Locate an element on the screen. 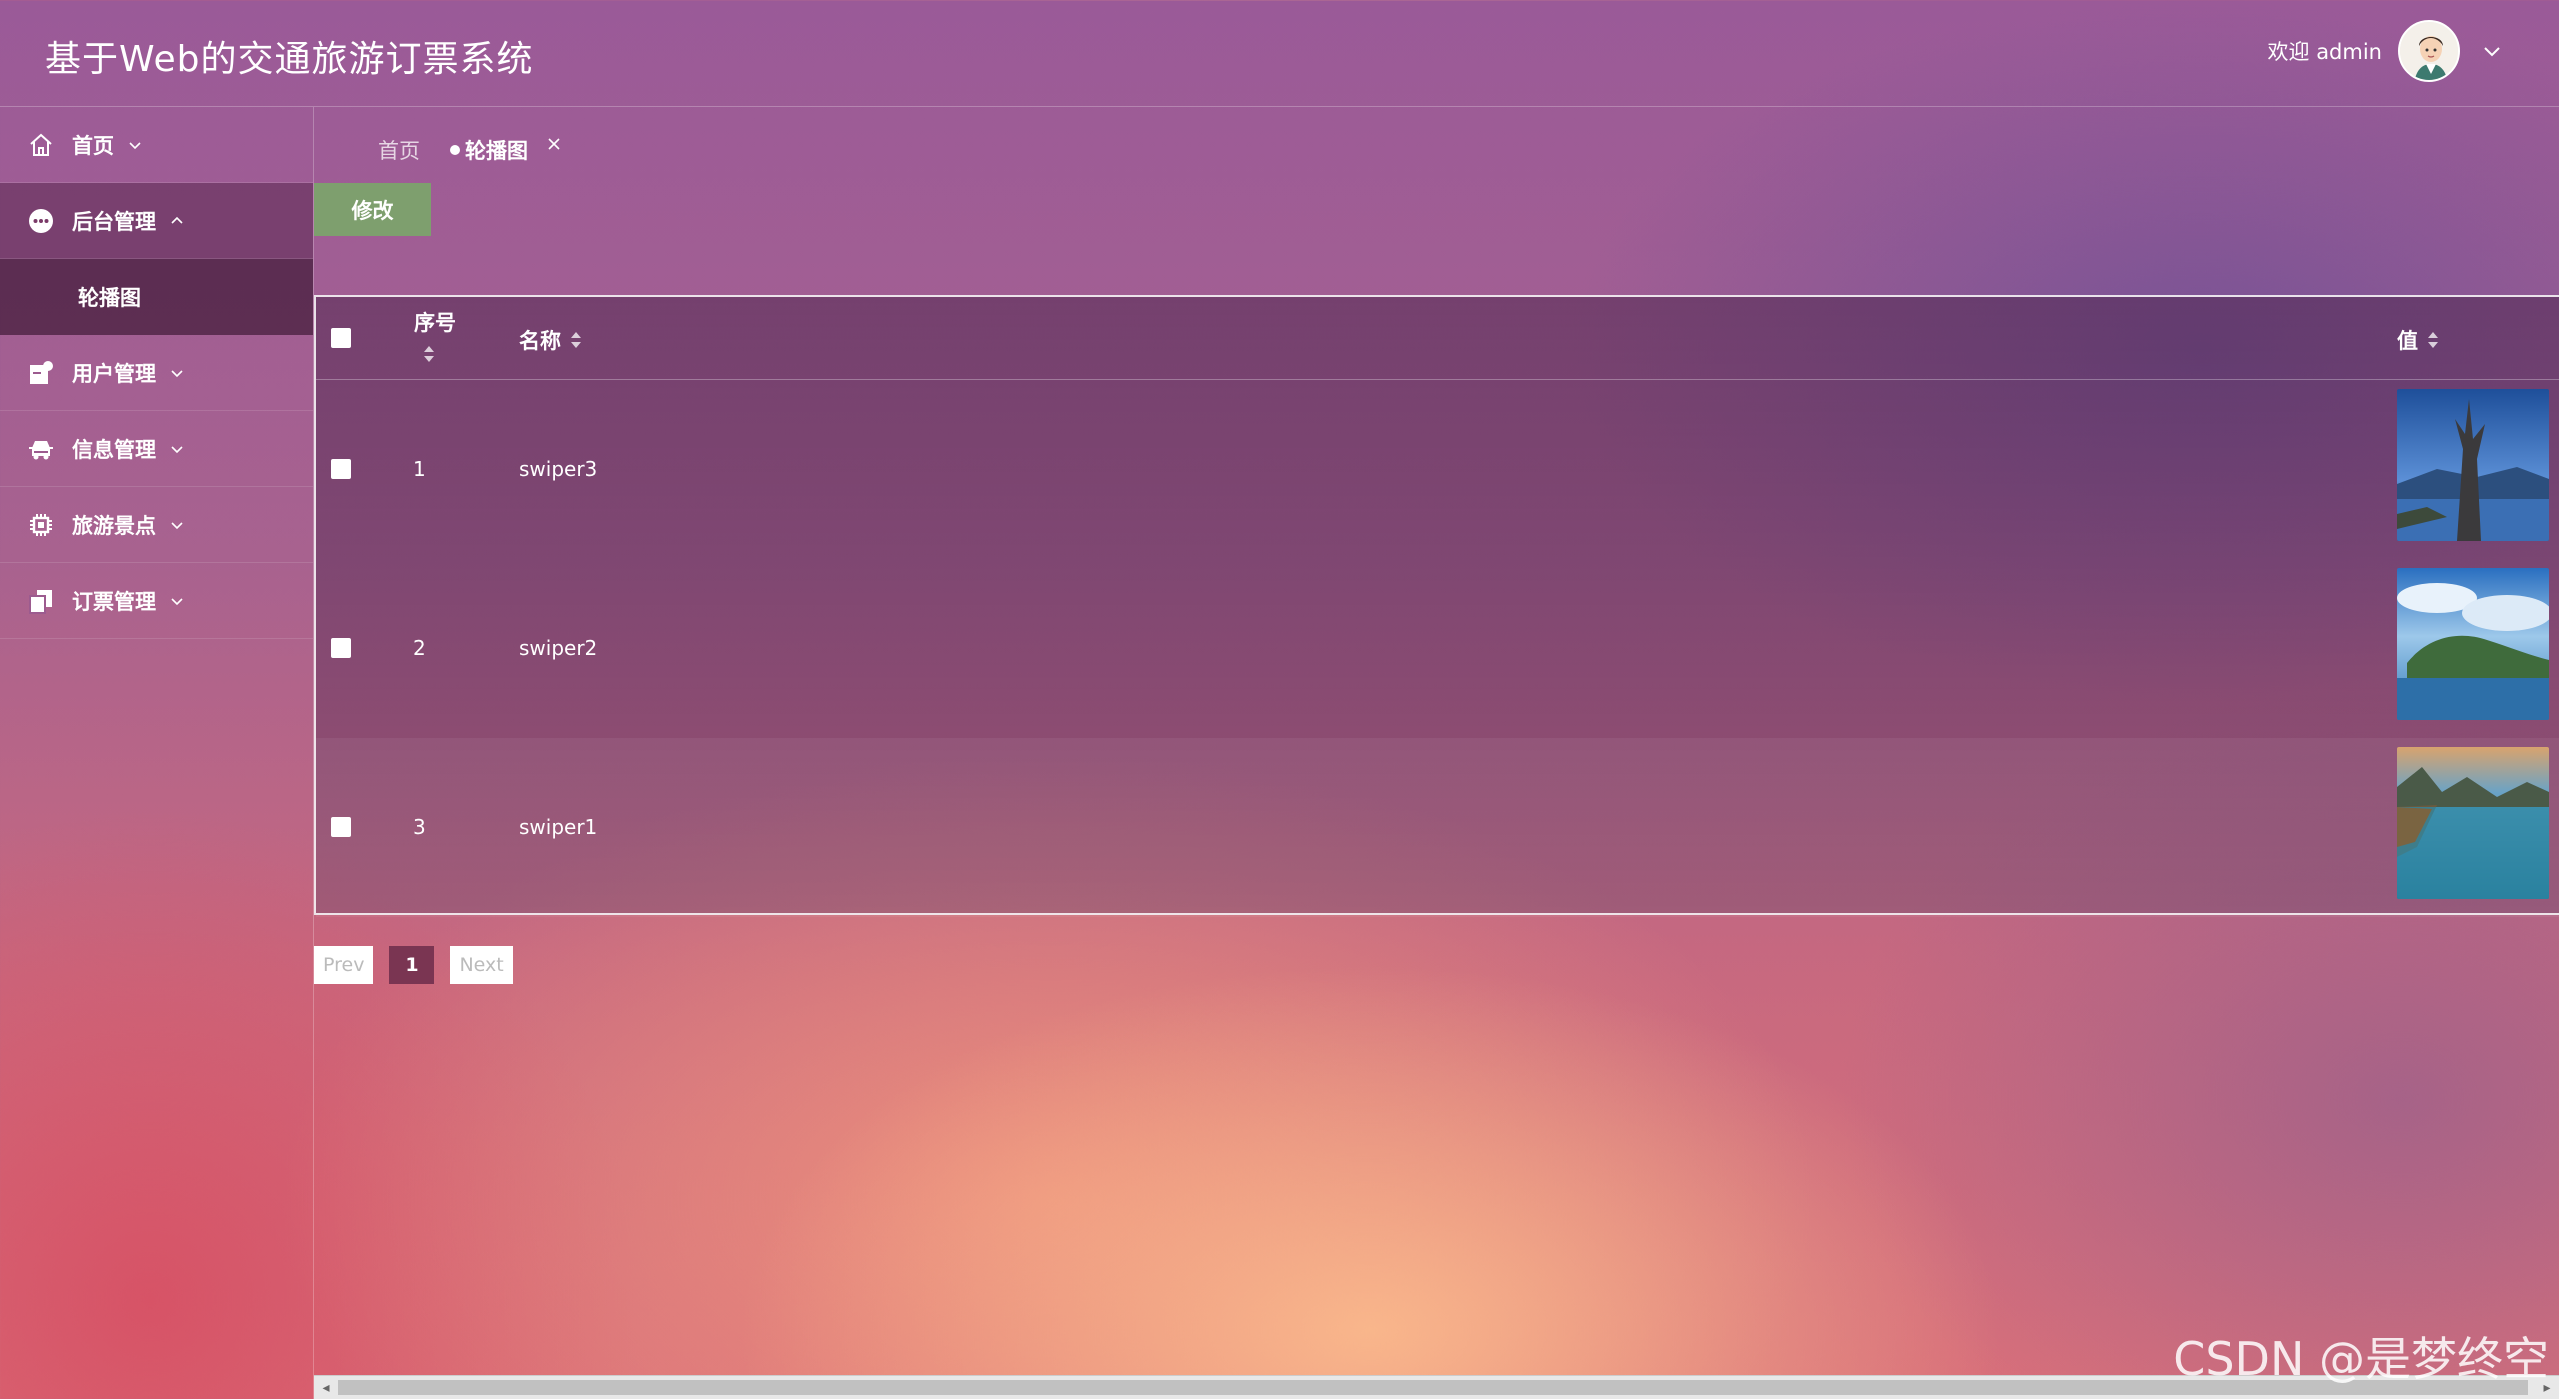 This screenshot has height=1399, width=2559. avatar is located at coordinates (2429, 51).